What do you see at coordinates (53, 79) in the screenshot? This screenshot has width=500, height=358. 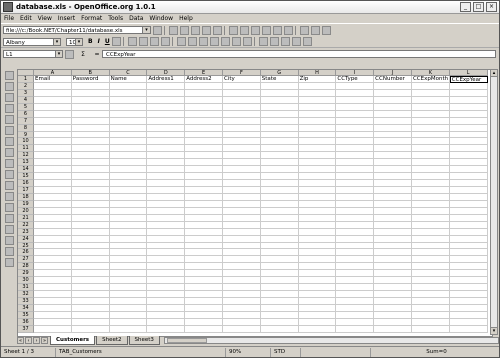 I see `cell: Email` at bounding box center [53, 79].